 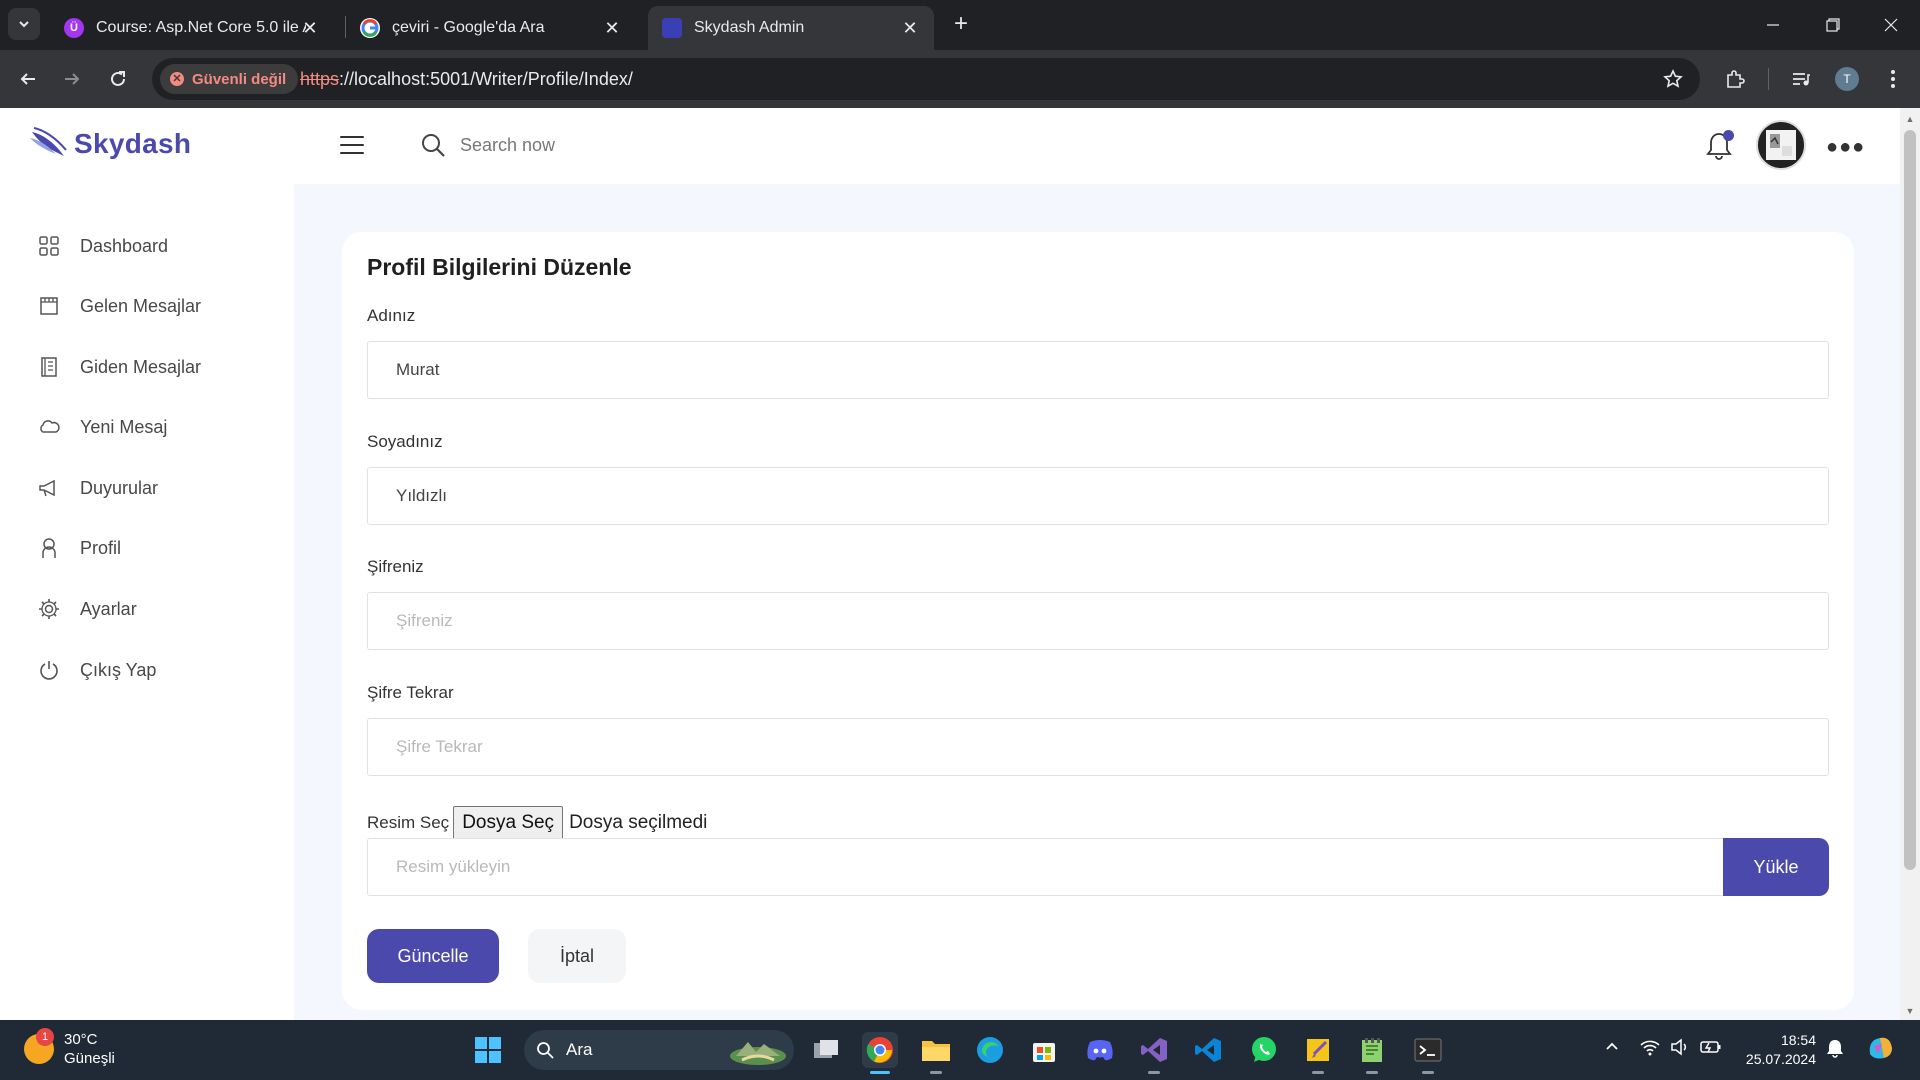 I want to click on file-explorer-icon, so click(x=936, y=1053).